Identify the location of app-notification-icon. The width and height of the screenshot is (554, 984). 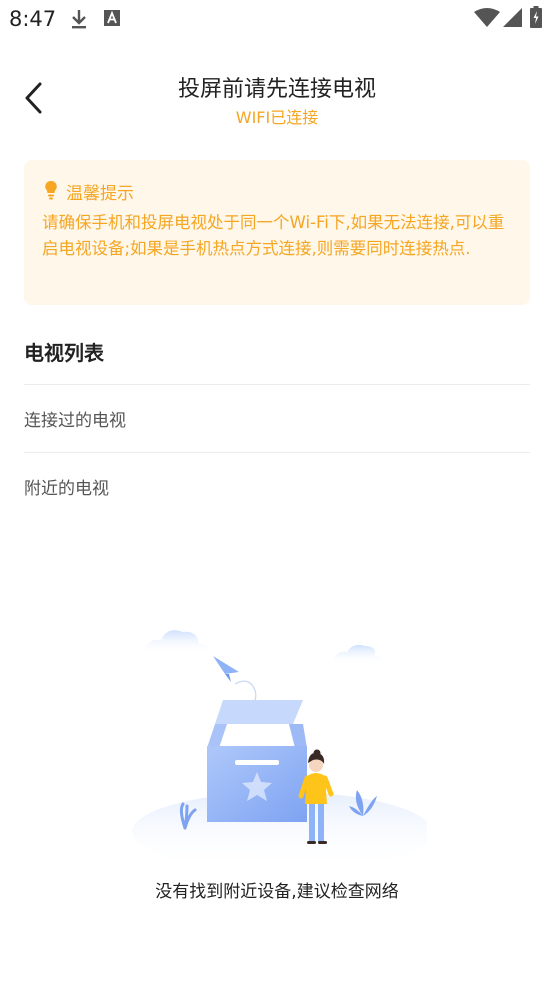
(112, 18).